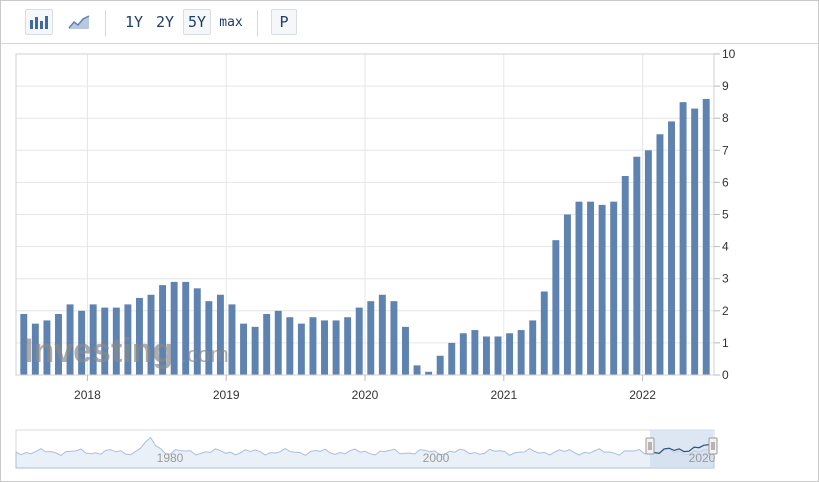 The image size is (819, 482). What do you see at coordinates (226, 395) in the screenshot?
I see `x-tick-label: 2019` at bounding box center [226, 395].